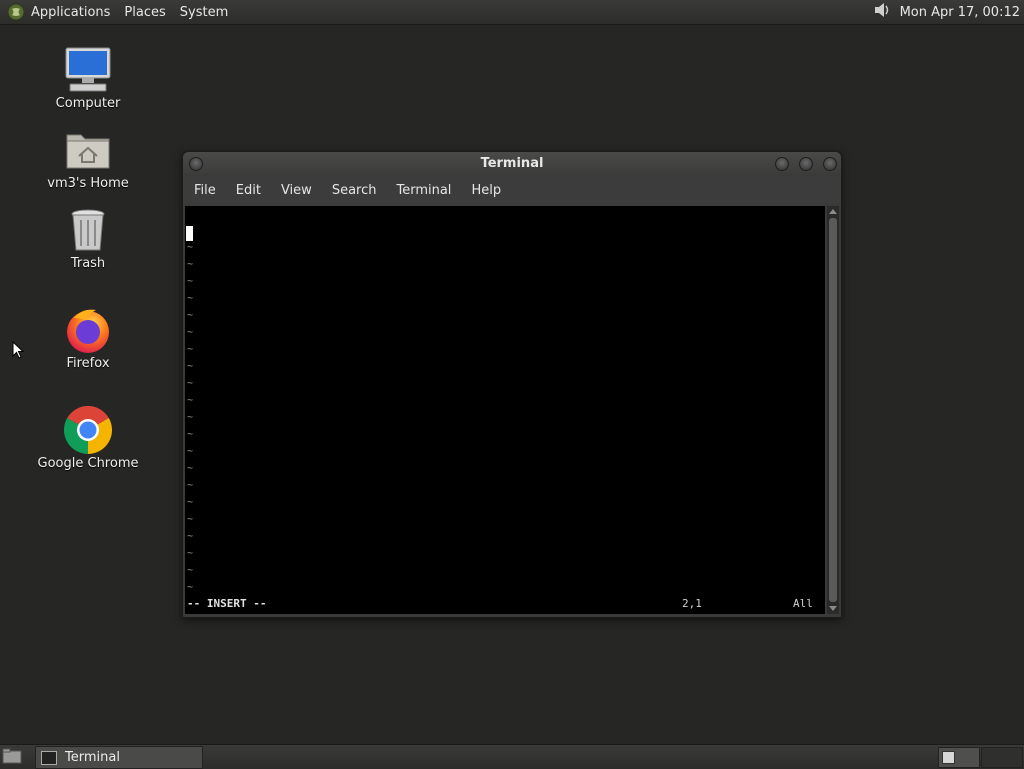 The height and width of the screenshot is (769, 1024). I want to click on desktop-icon-chrome: Google Chrome, so click(88, 438).